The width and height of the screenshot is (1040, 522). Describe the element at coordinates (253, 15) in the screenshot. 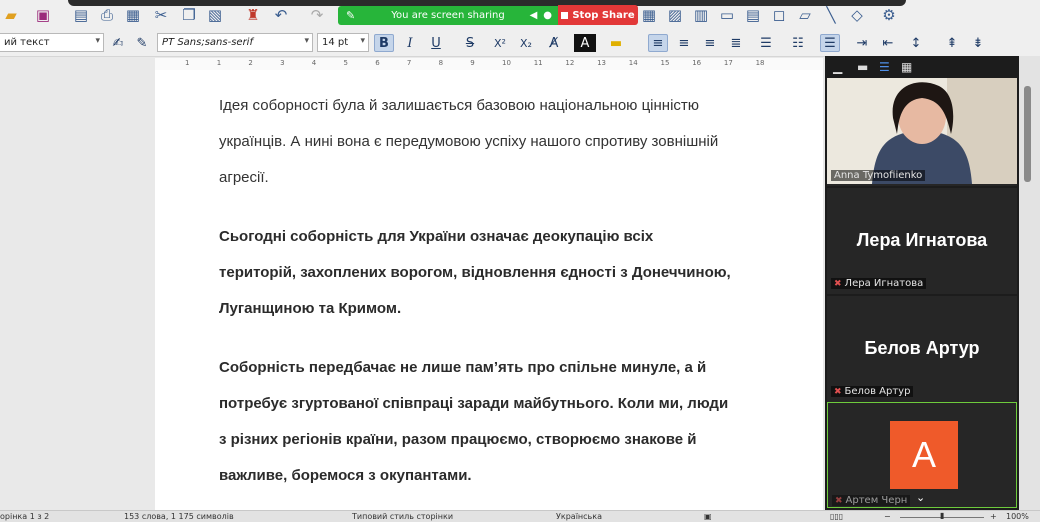

I see `clone-format-icon: ♜` at that location.